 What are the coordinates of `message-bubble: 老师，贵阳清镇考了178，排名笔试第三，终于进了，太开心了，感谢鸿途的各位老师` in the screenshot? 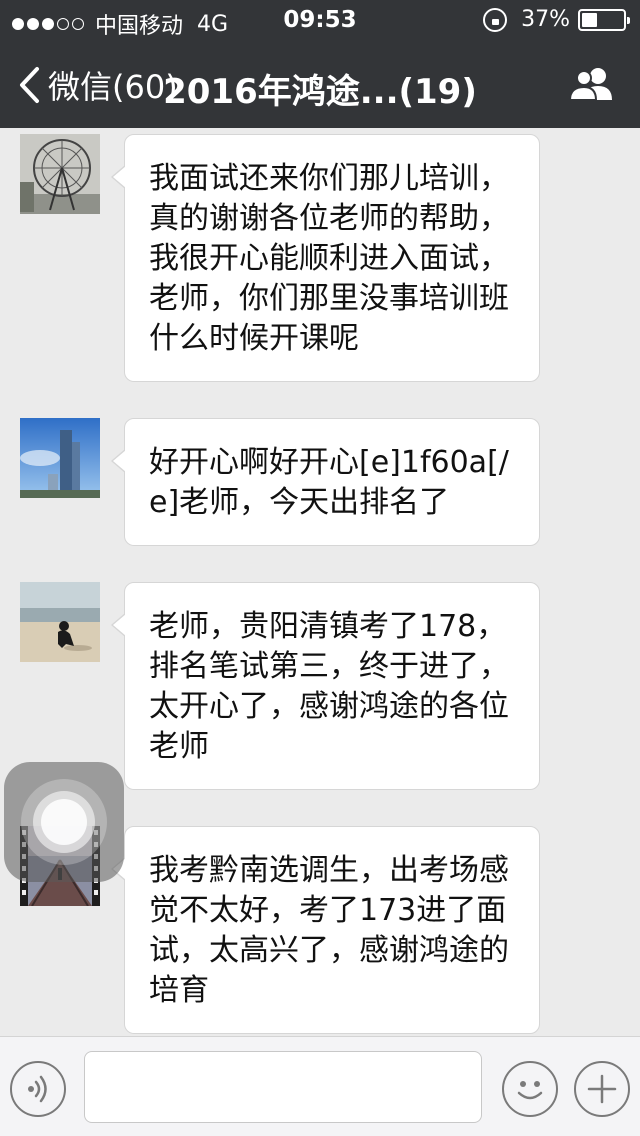 It's located at (325, 686).